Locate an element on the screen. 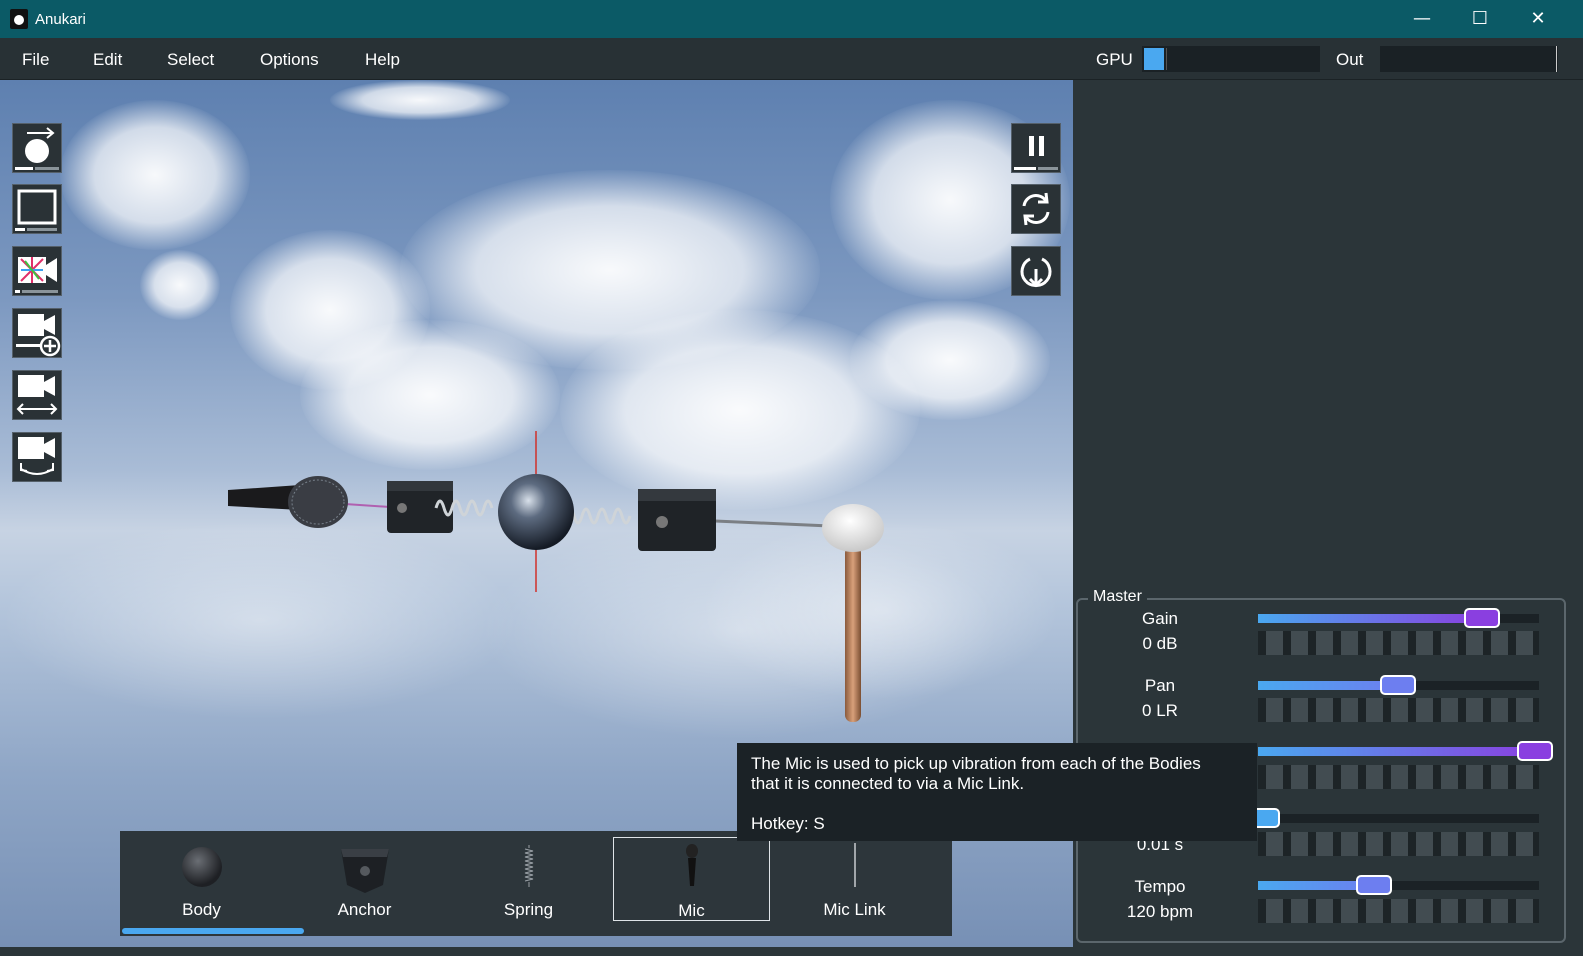  palette-item-body: Body is located at coordinates (201, 879).